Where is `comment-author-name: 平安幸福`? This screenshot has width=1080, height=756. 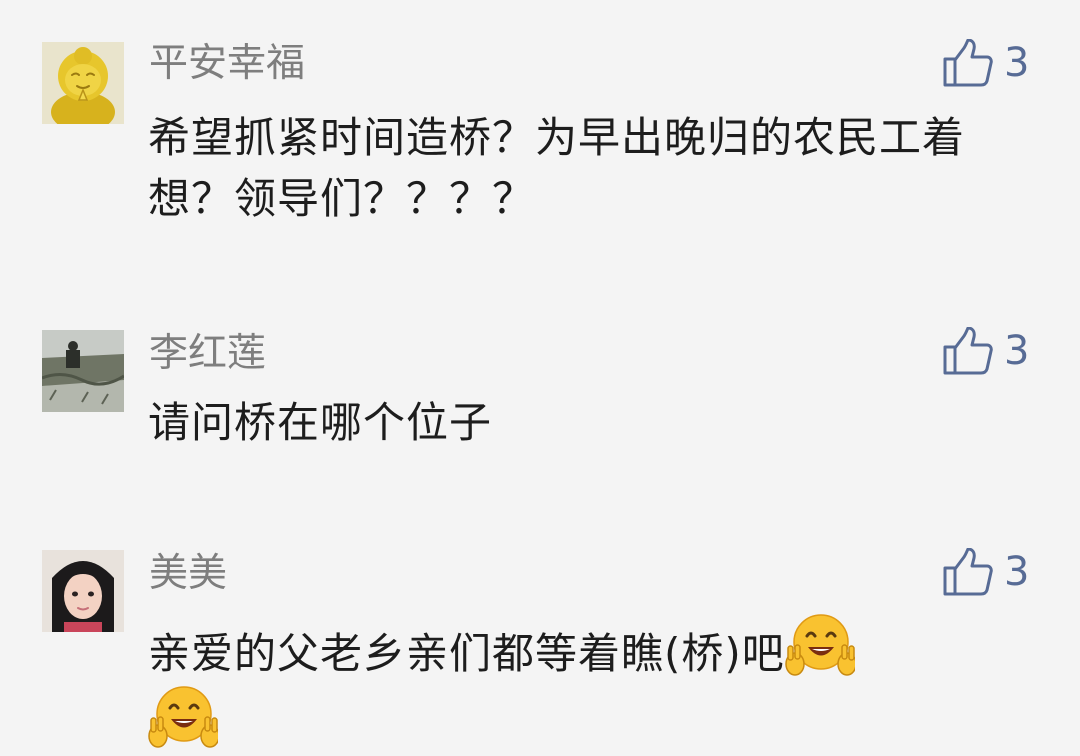 comment-author-name: 平安幸福 is located at coordinates (227, 63).